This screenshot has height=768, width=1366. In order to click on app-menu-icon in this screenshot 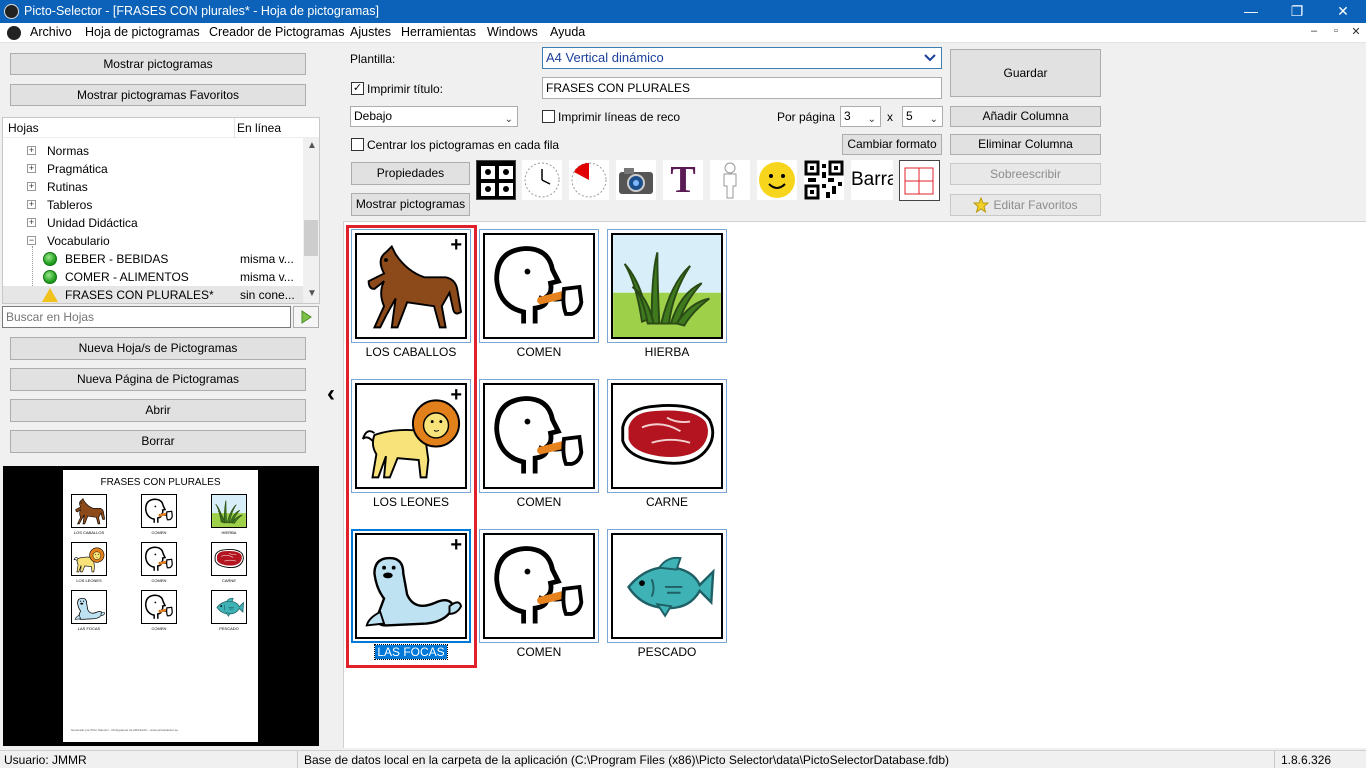, I will do `click(14, 33)`.